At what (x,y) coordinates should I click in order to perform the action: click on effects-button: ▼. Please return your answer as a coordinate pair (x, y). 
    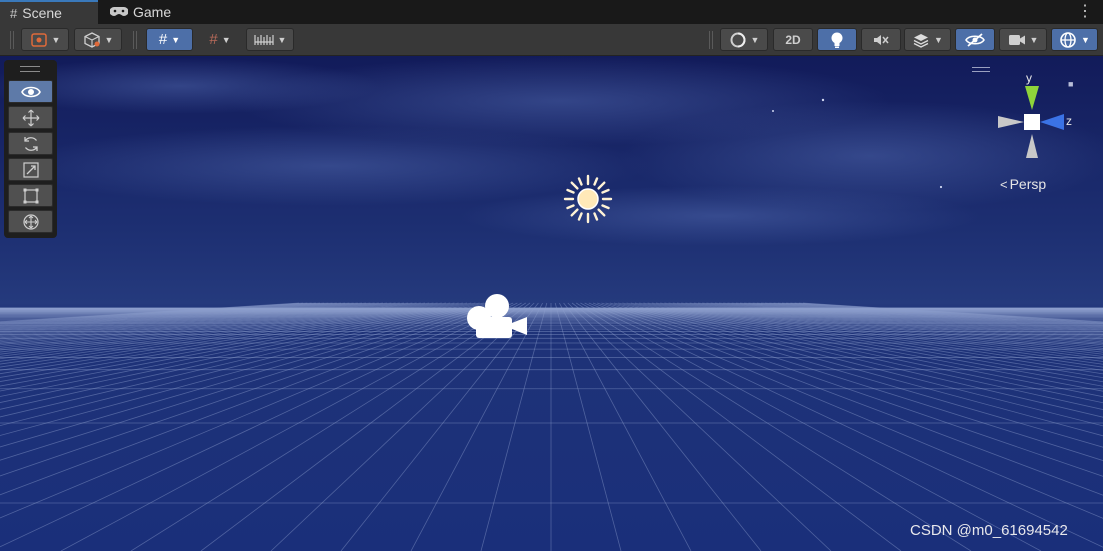
    Looking at the image, I should click on (927, 39).